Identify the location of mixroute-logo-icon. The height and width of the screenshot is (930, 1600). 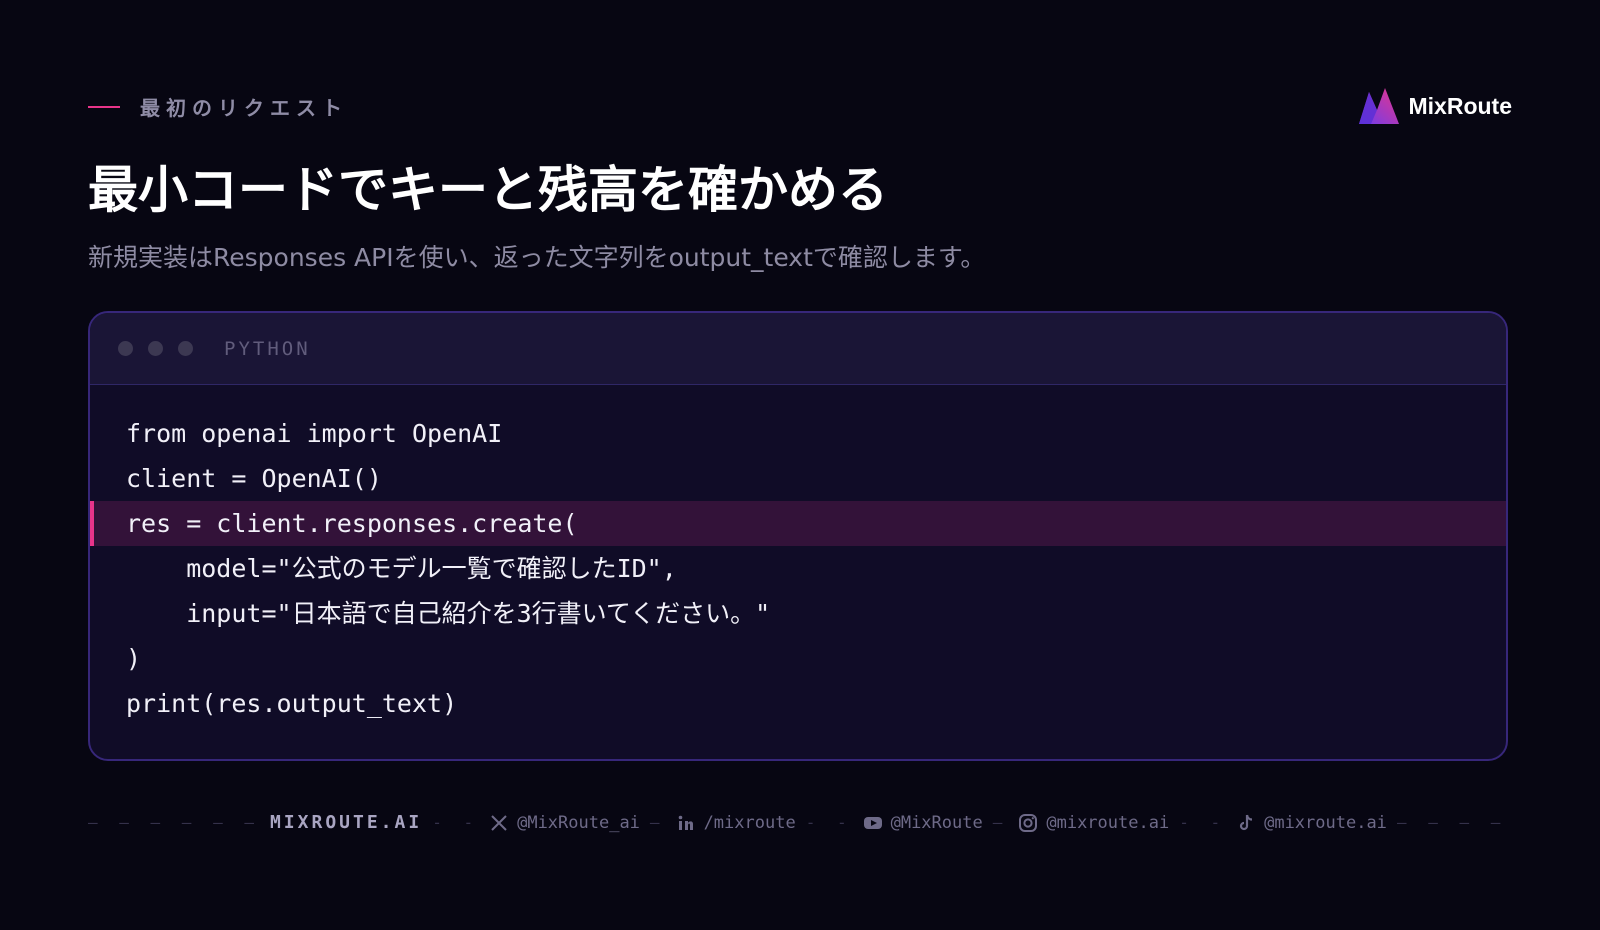
(1378, 106).